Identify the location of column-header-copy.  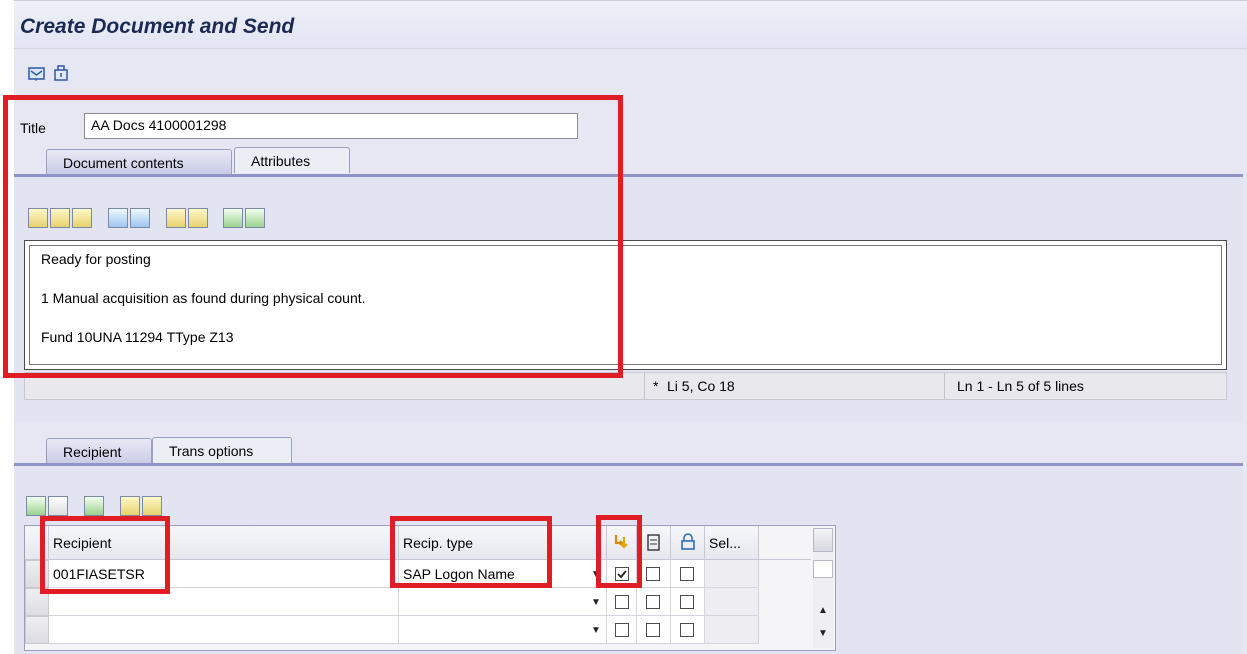
(654, 543).